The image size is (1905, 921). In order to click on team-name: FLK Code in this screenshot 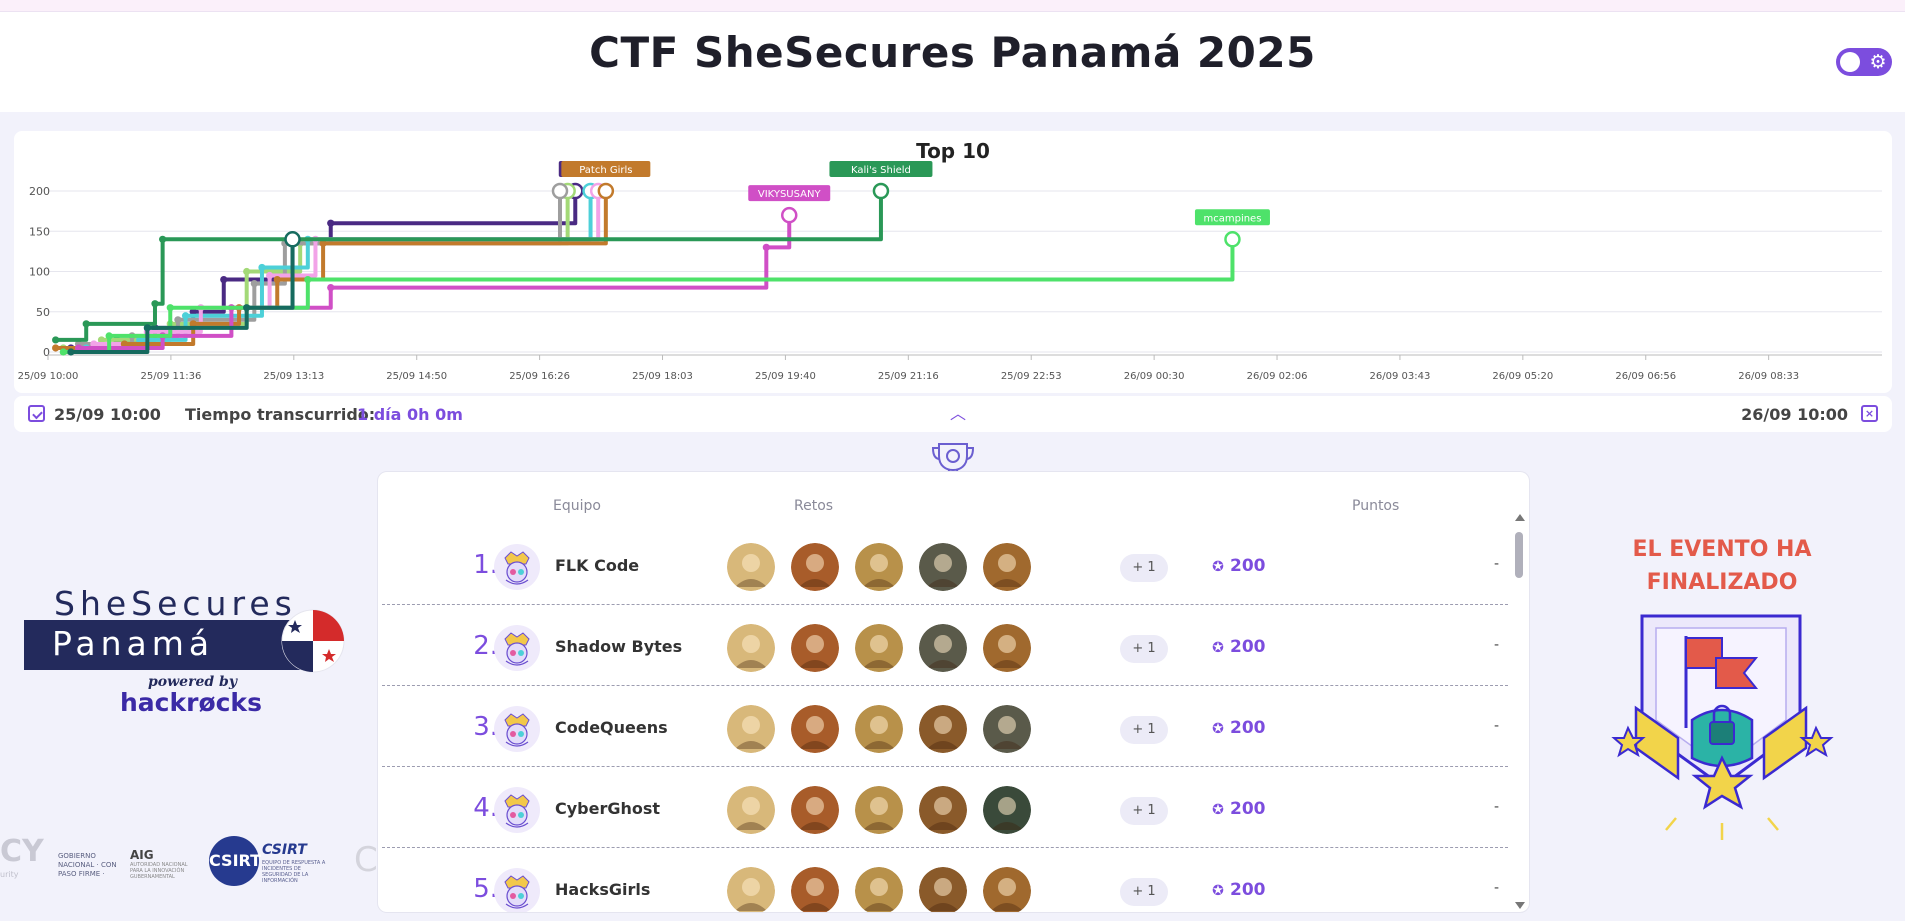, I will do `click(597, 565)`.